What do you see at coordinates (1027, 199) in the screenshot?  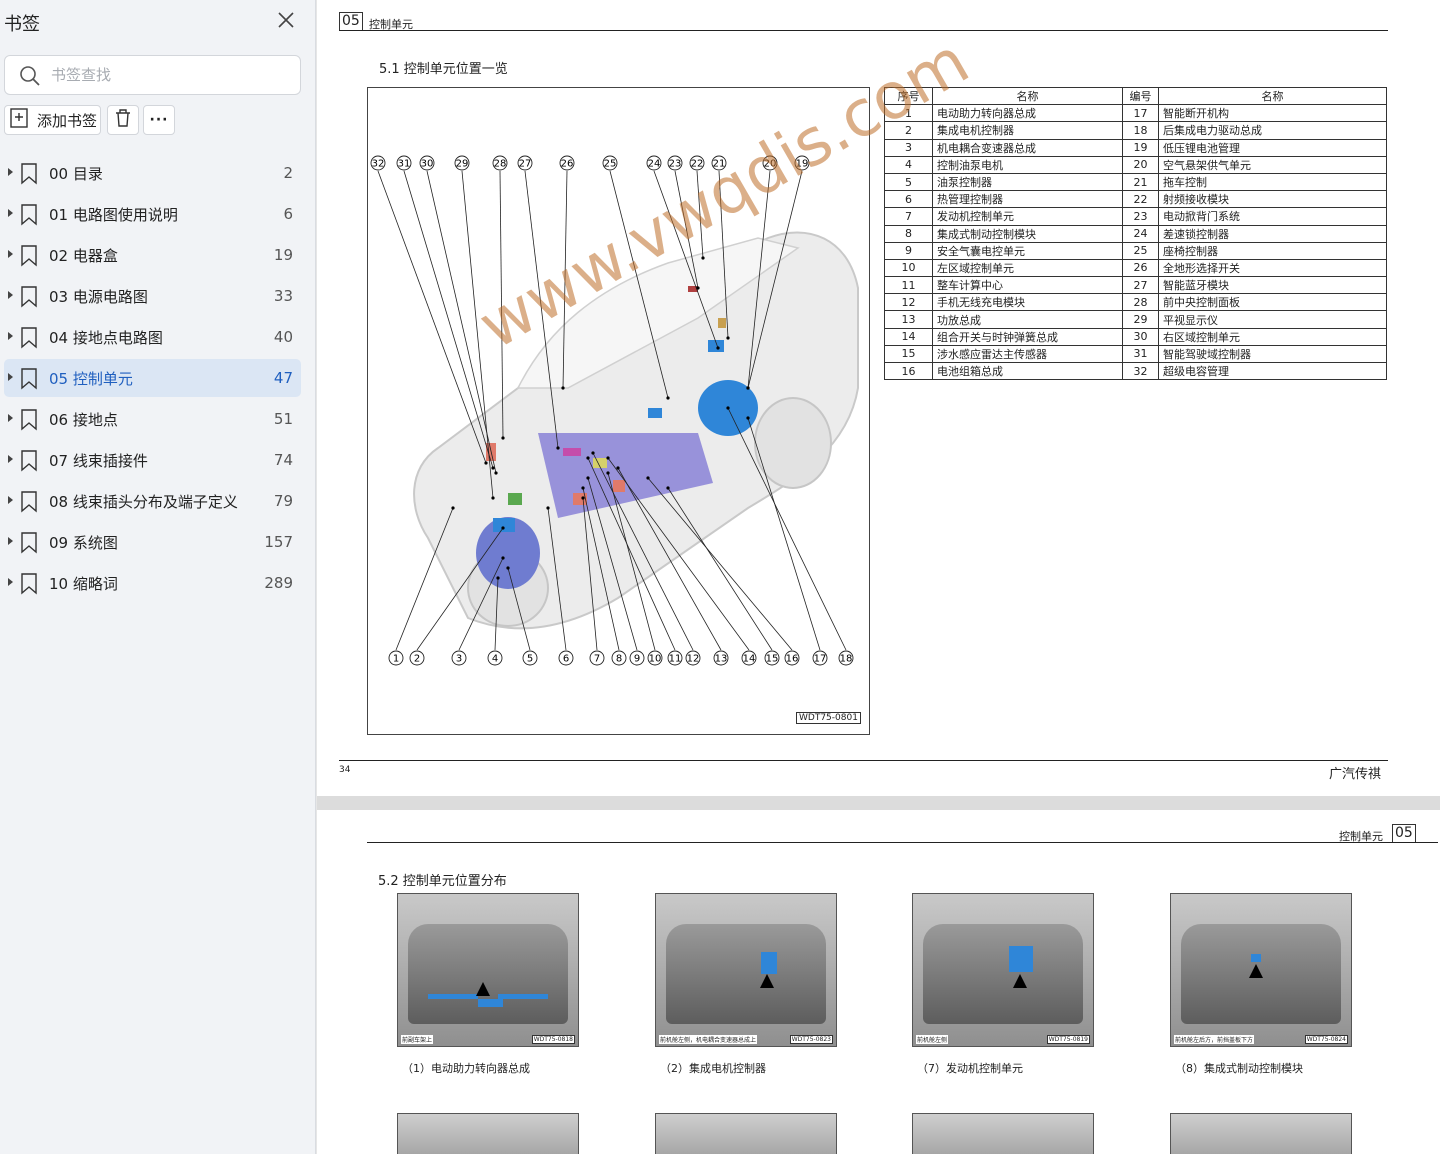 I see `table-cell: 热管理控制器` at bounding box center [1027, 199].